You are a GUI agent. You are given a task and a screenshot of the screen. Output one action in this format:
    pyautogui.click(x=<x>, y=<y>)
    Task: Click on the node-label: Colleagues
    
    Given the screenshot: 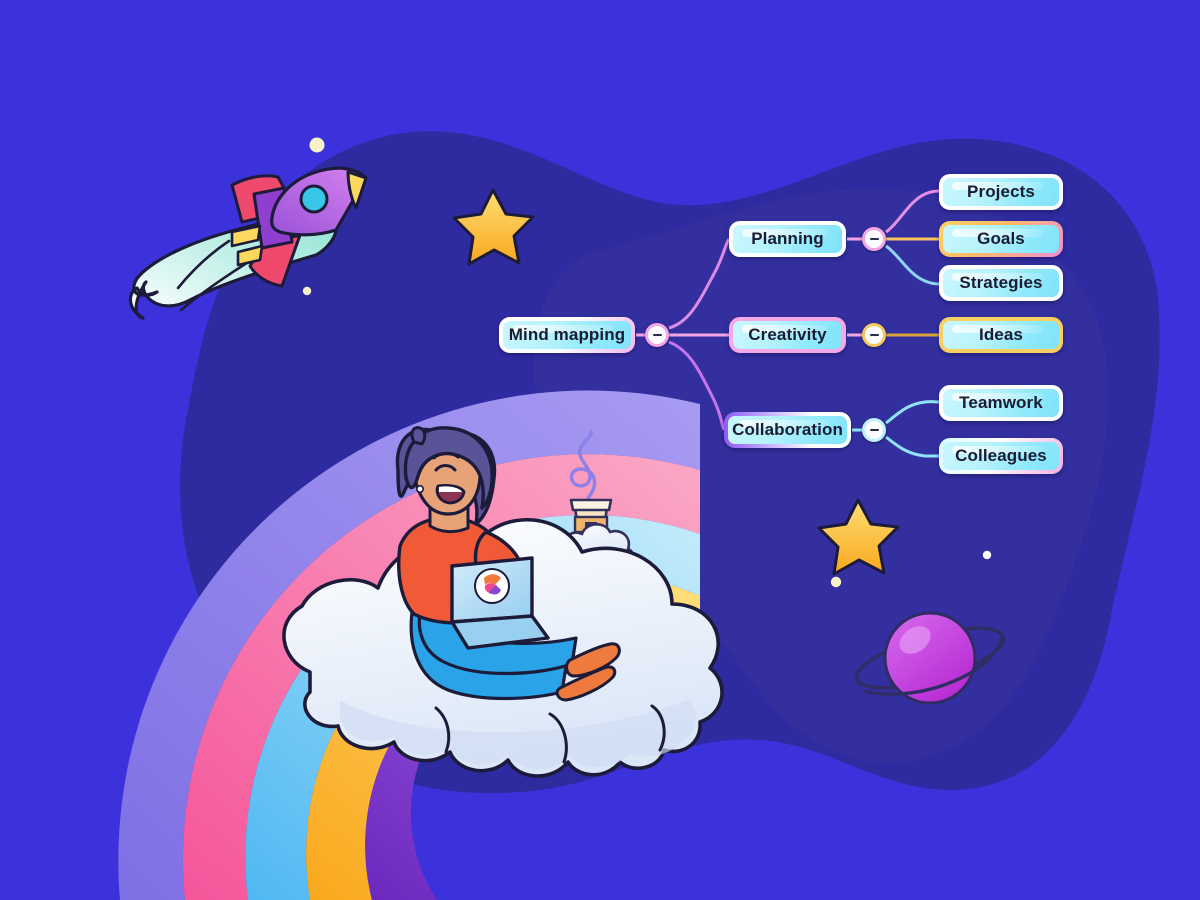 What is the action you would take?
    pyautogui.click(x=1001, y=455)
    